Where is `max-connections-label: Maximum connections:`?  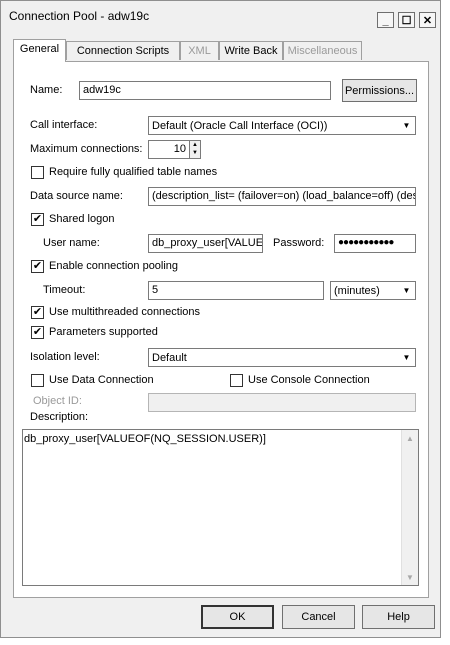 max-connections-label: Maximum connections: is located at coordinates (86, 149).